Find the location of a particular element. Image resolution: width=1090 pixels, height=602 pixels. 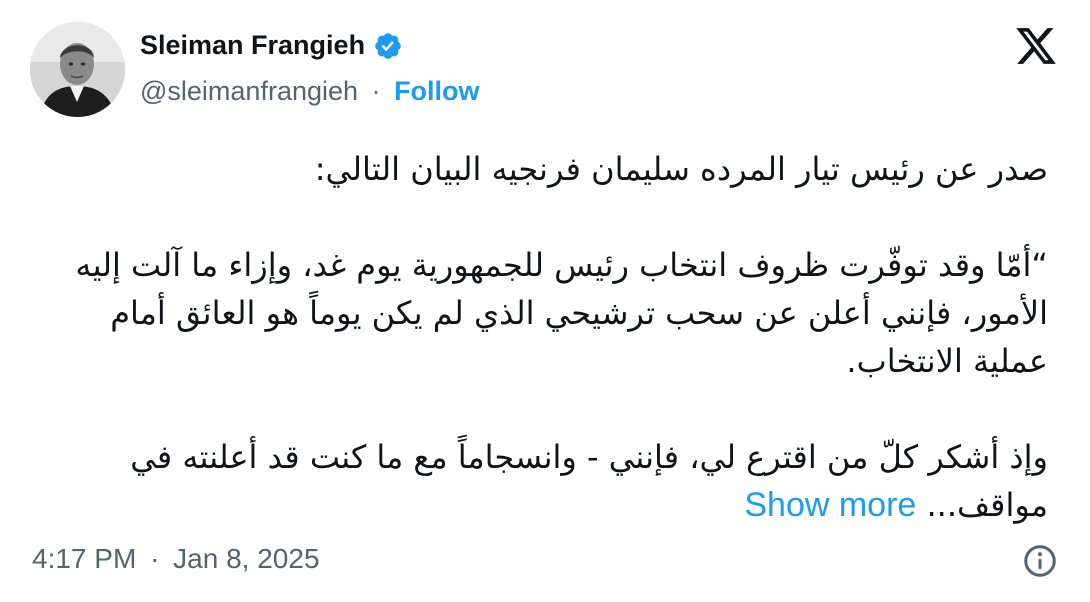

handle-row: @sleimanfrangieh · Follow is located at coordinates (310, 91).